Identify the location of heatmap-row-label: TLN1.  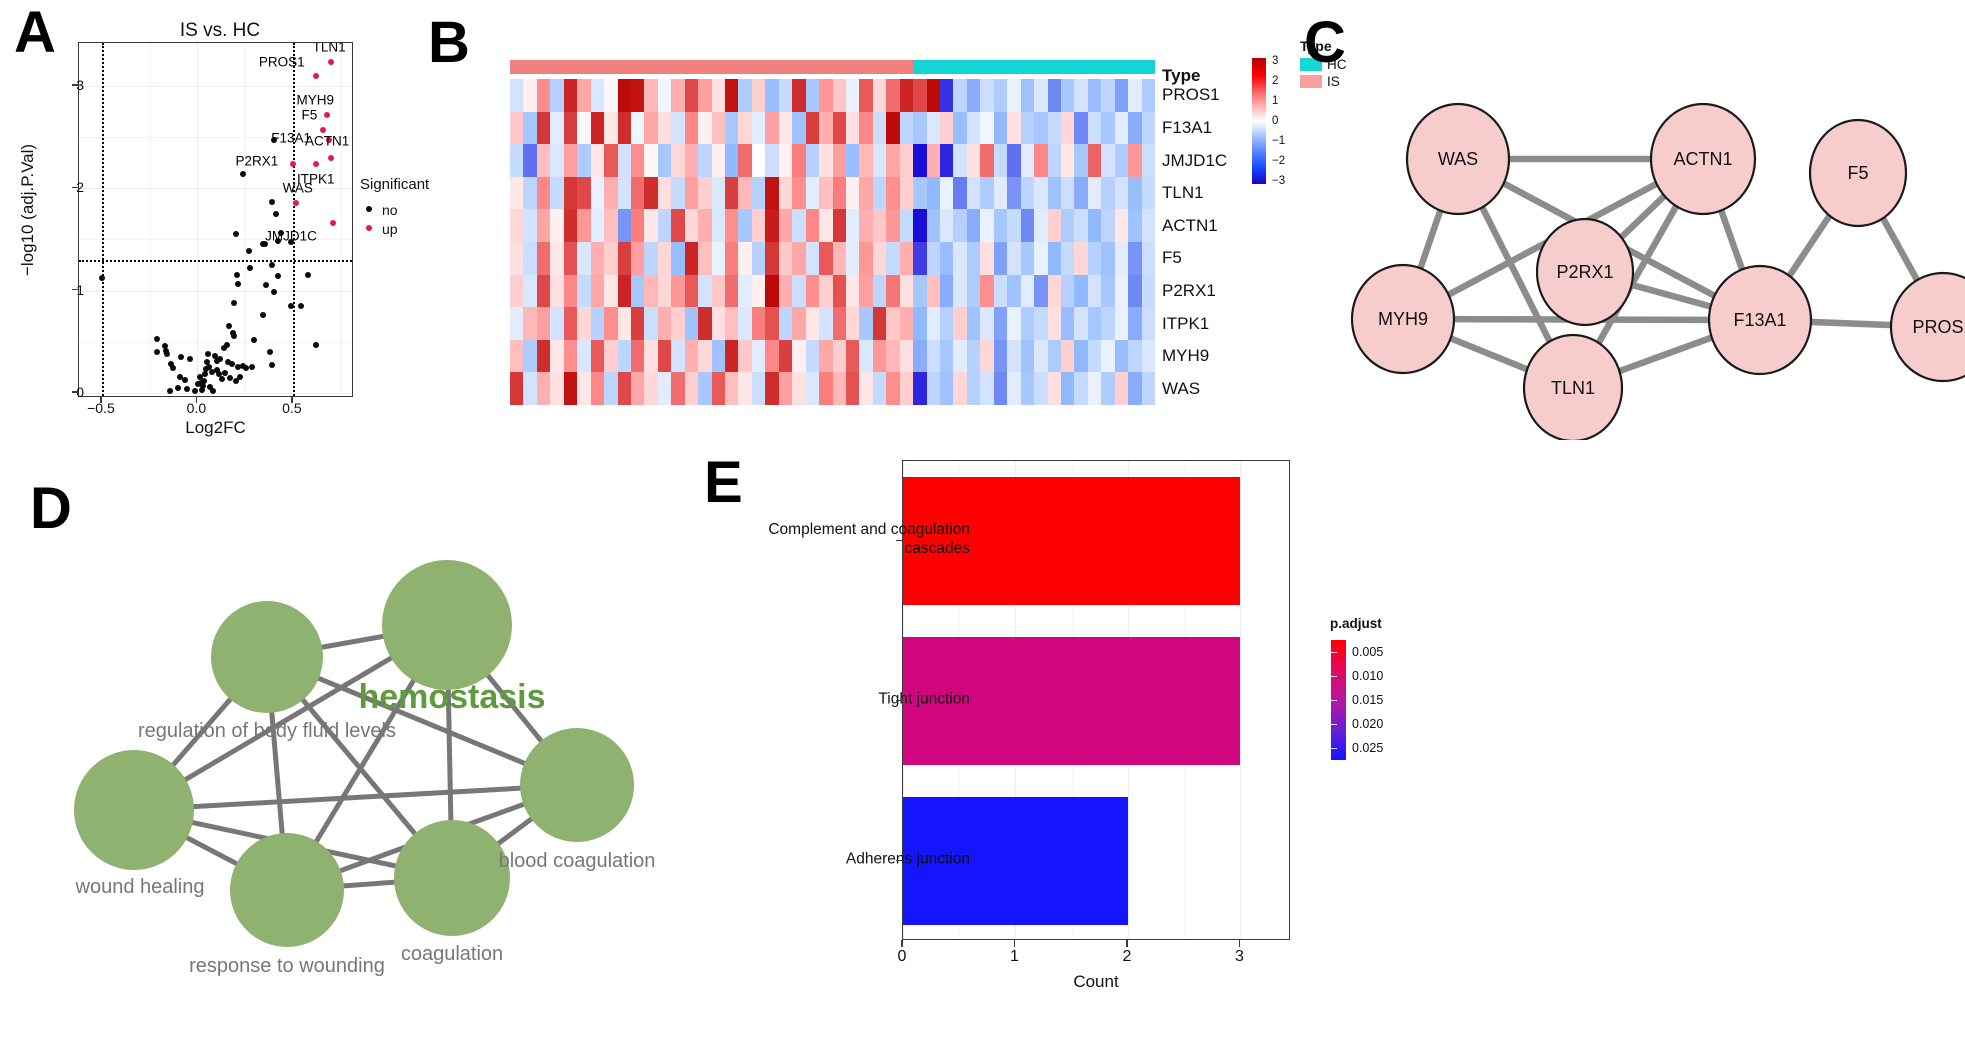
(1183, 193).